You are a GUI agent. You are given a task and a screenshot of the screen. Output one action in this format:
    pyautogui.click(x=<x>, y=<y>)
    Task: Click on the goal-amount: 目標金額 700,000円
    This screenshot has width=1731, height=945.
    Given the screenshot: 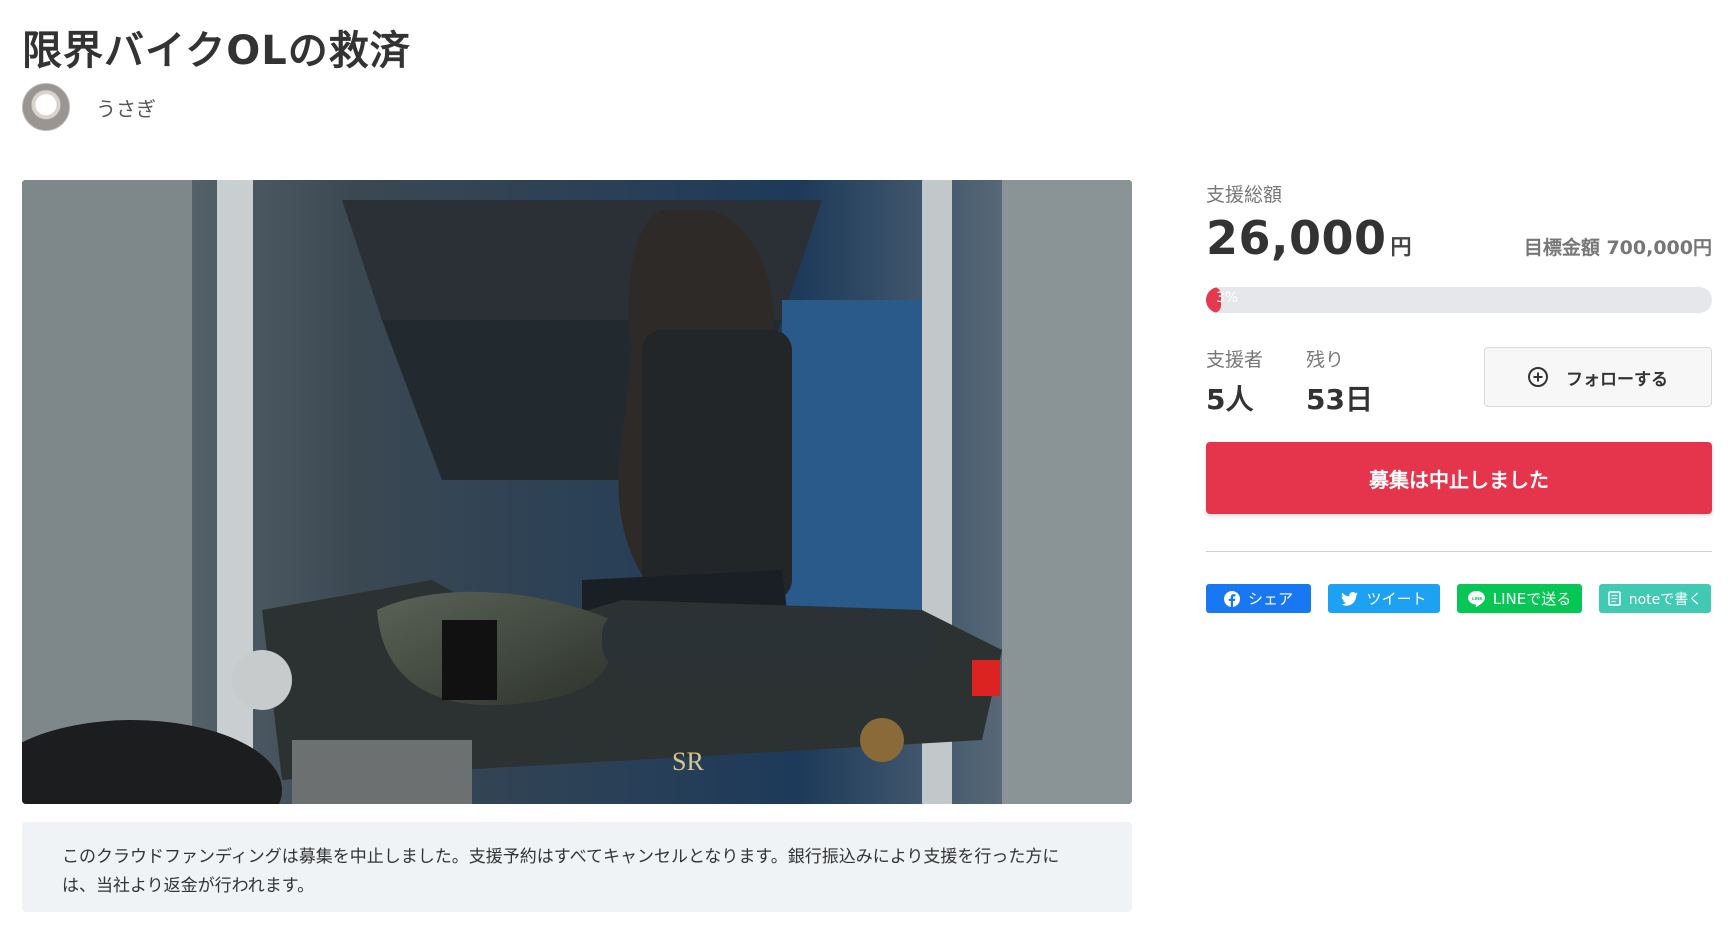 What is the action you would take?
    pyautogui.click(x=1617, y=248)
    